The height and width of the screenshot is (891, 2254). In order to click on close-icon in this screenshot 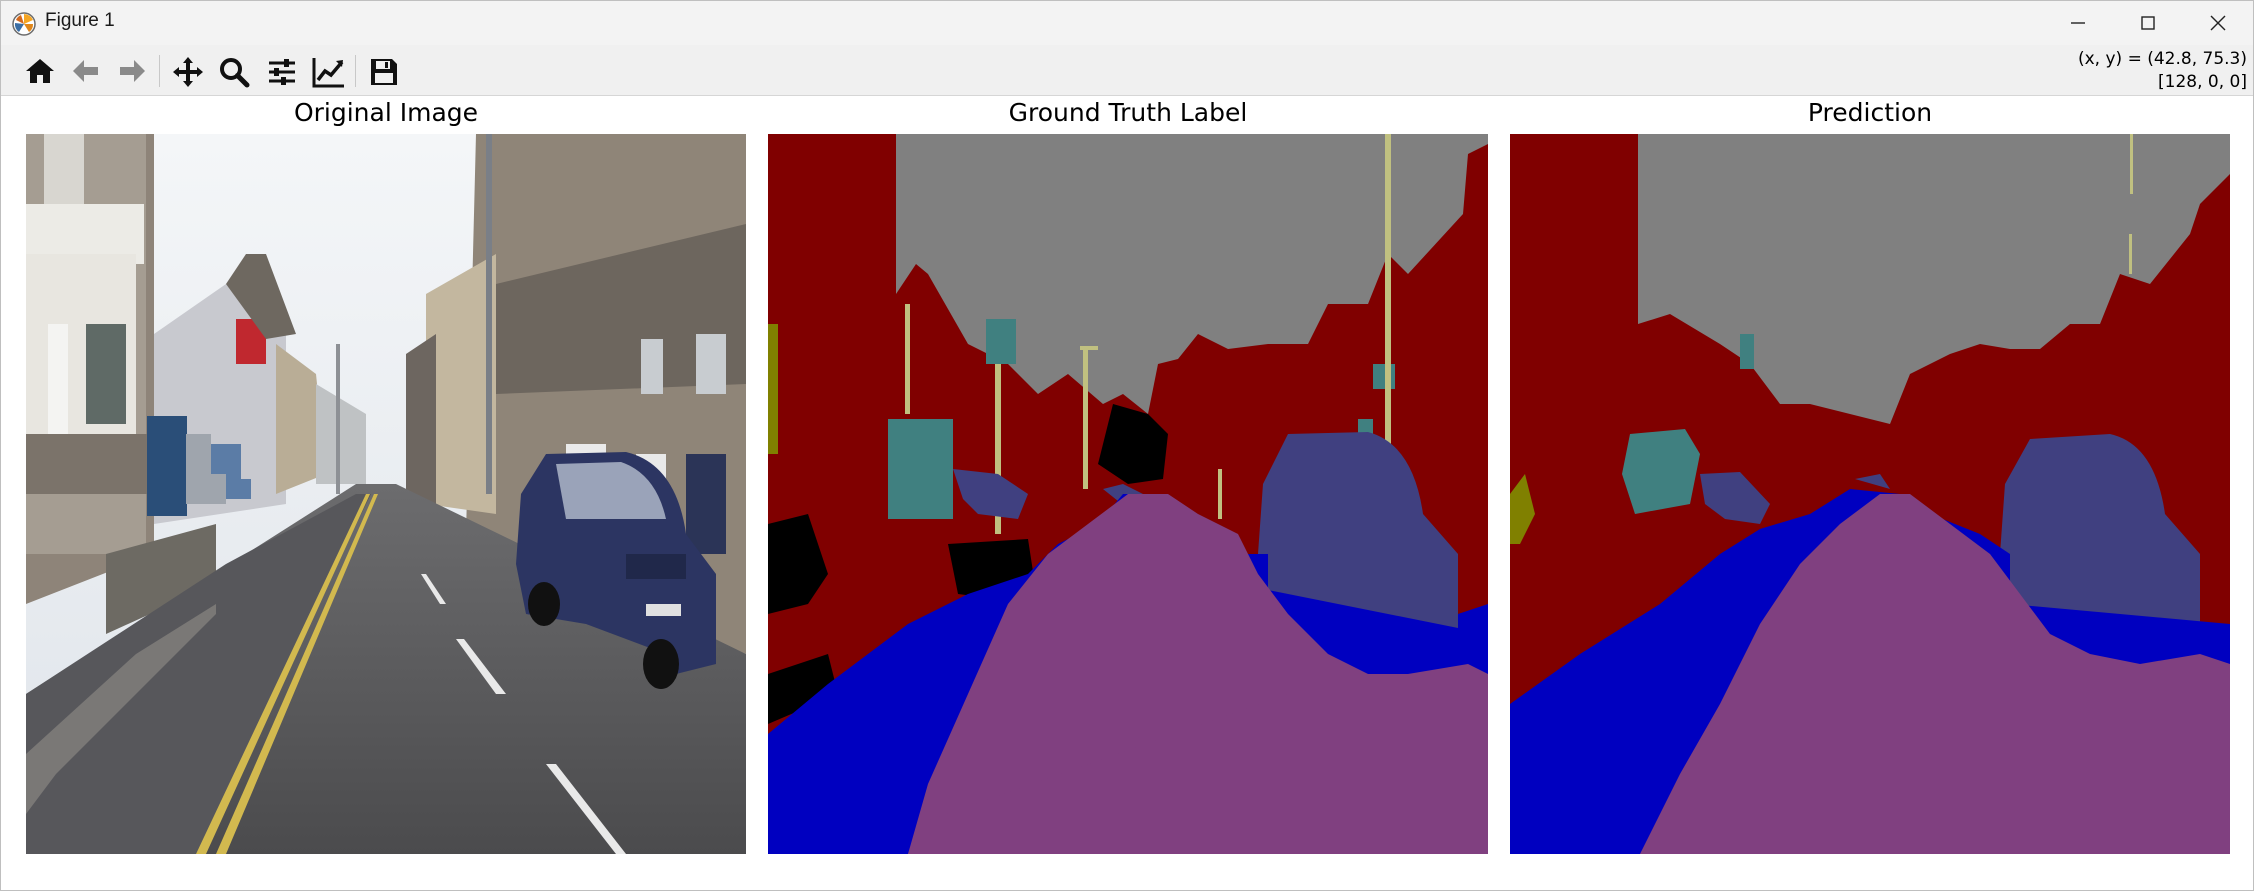, I will do `click(2218, 23)`.